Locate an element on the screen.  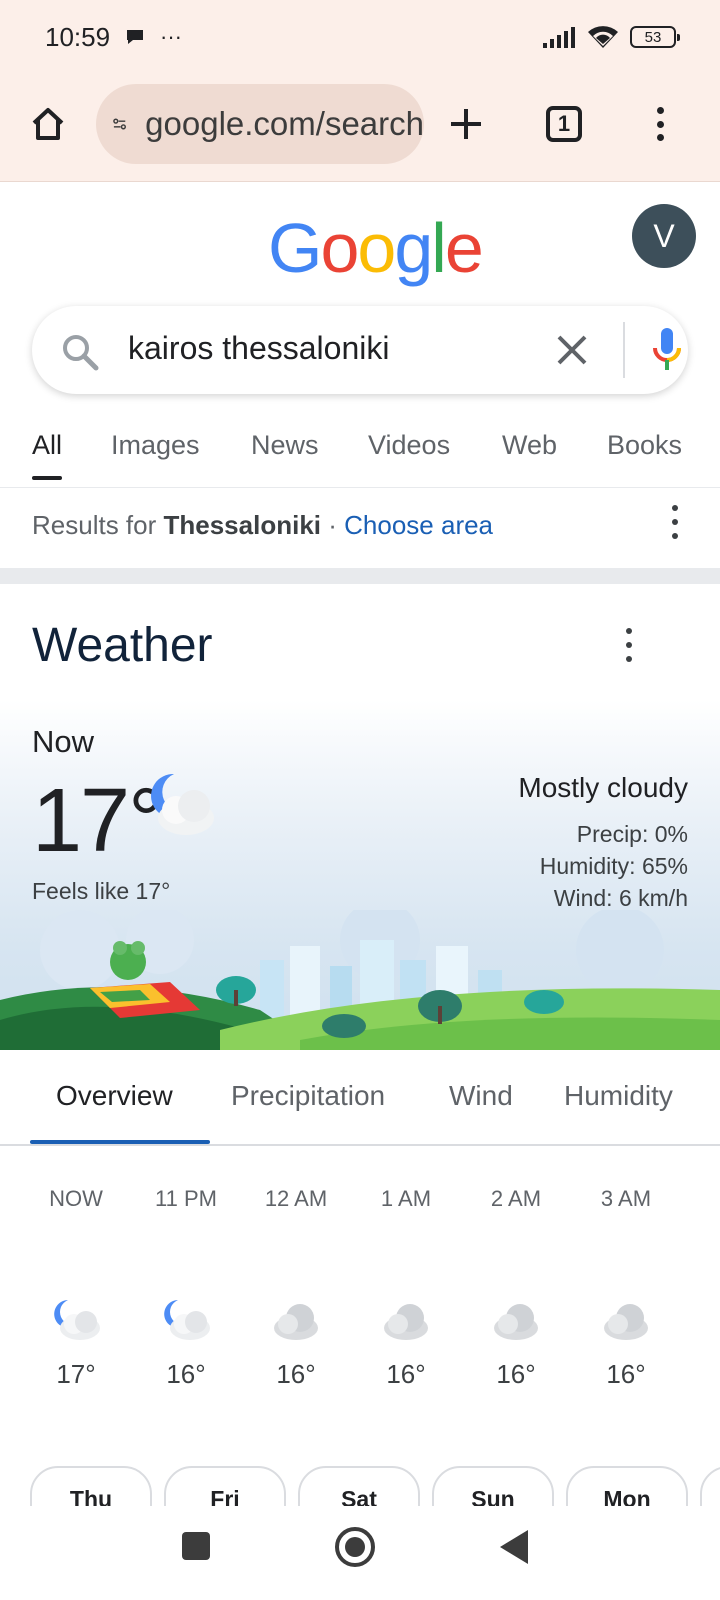
tab-count: 1 is located at coordinates (564, 123).